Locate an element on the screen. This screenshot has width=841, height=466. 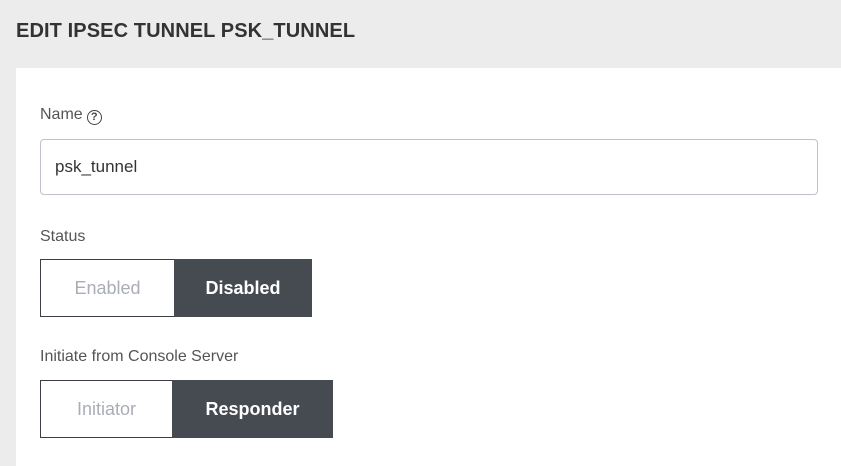
name-field-label: Name? is located at coordinates (71, 115).